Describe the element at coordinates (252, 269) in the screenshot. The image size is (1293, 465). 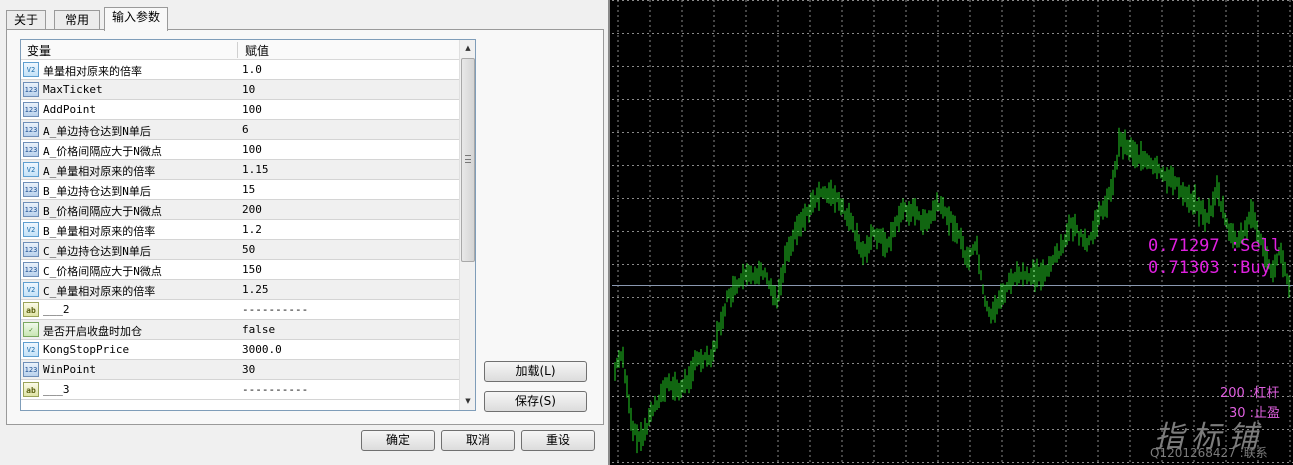
I see `parameter-value: 150` at that location.